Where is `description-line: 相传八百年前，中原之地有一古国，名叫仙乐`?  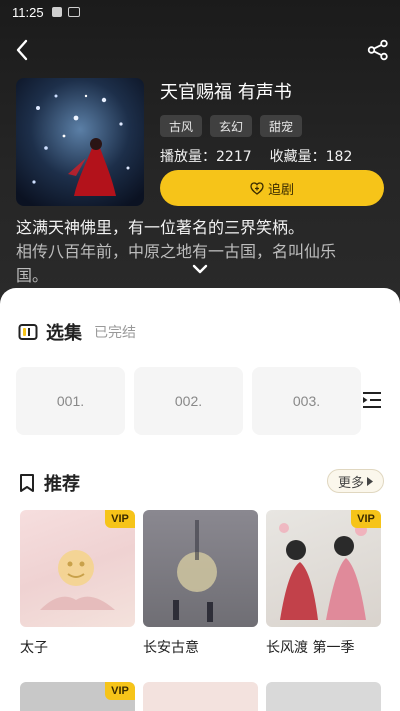 description-line: 相传八百年前，中原之地有一古国，名叫仙乐 is located at coordinates (176, 251).